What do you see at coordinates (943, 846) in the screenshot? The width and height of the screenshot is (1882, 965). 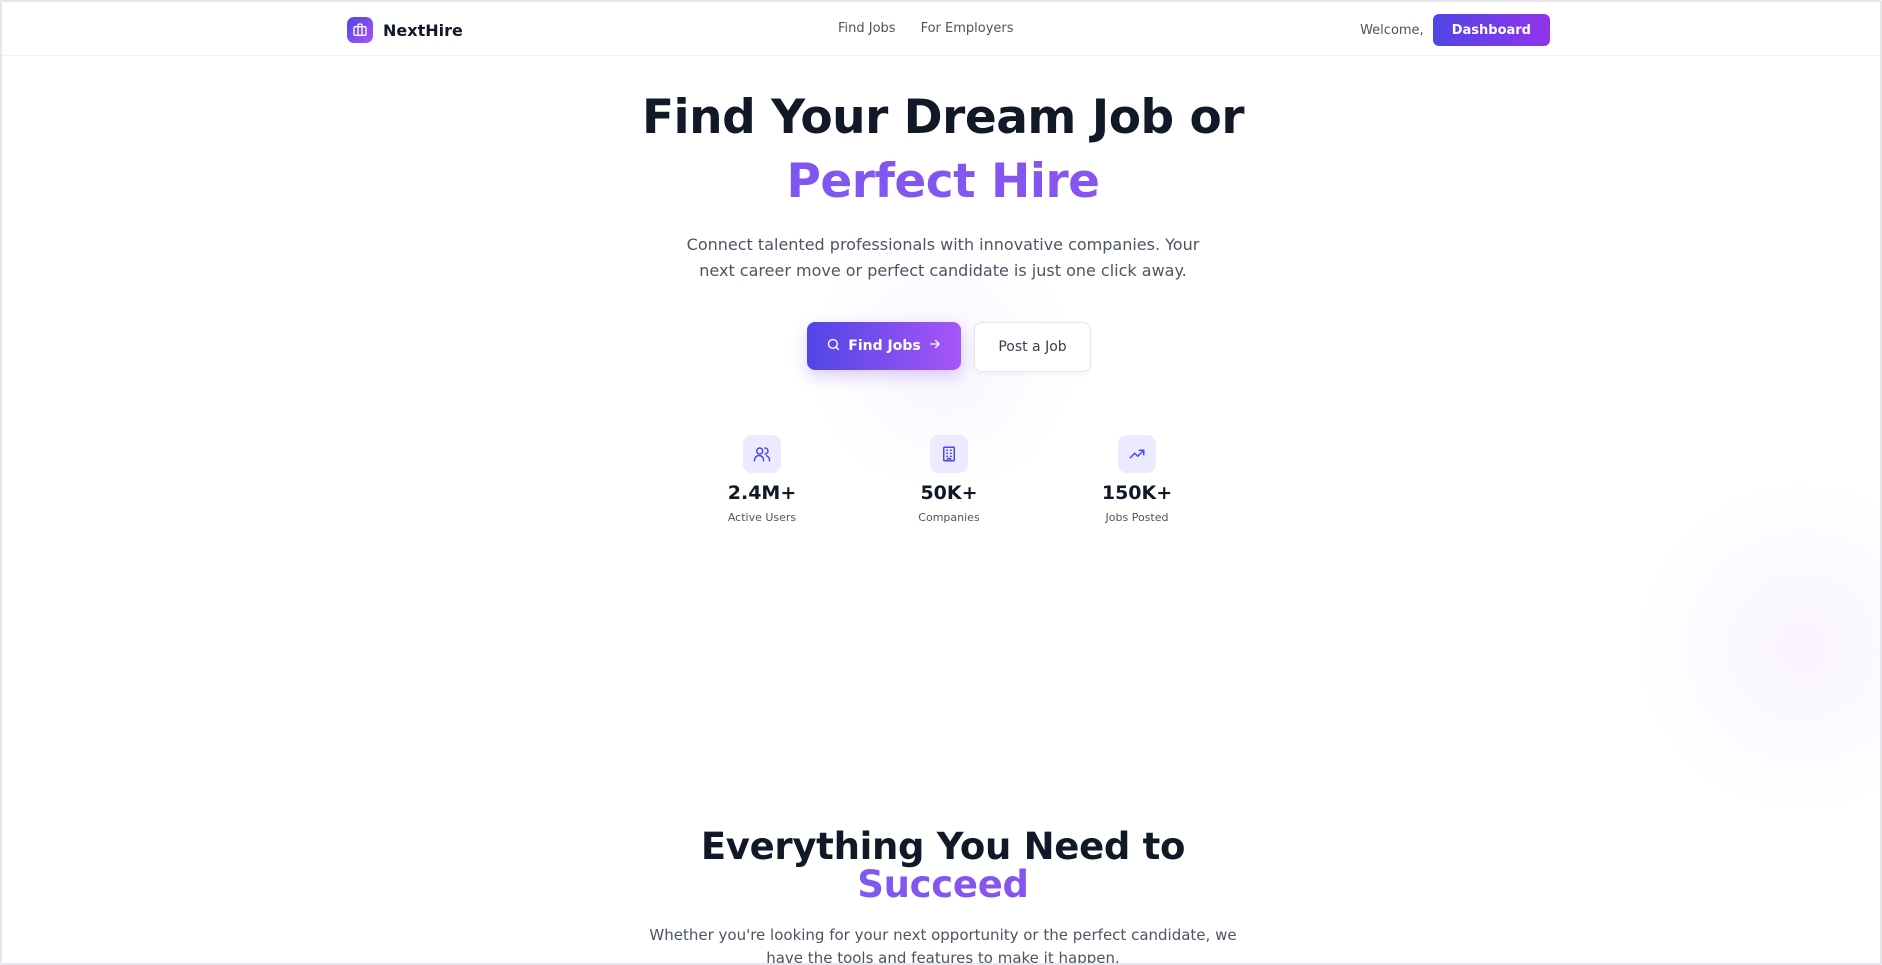 I see `features-title: Everything You Need to` at bounding box center [943, 846].